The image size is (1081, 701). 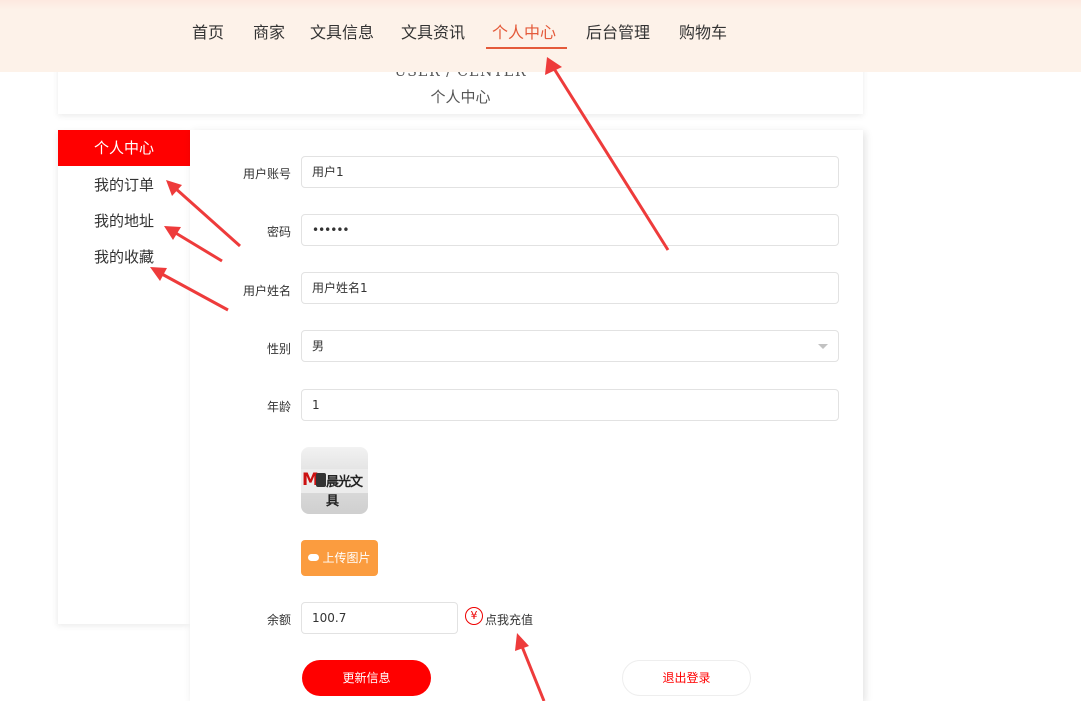 What do you see at coordinates (278, 620) in the screenshot?
I see `balance-label: 余额` at bounding box center [278, 620].